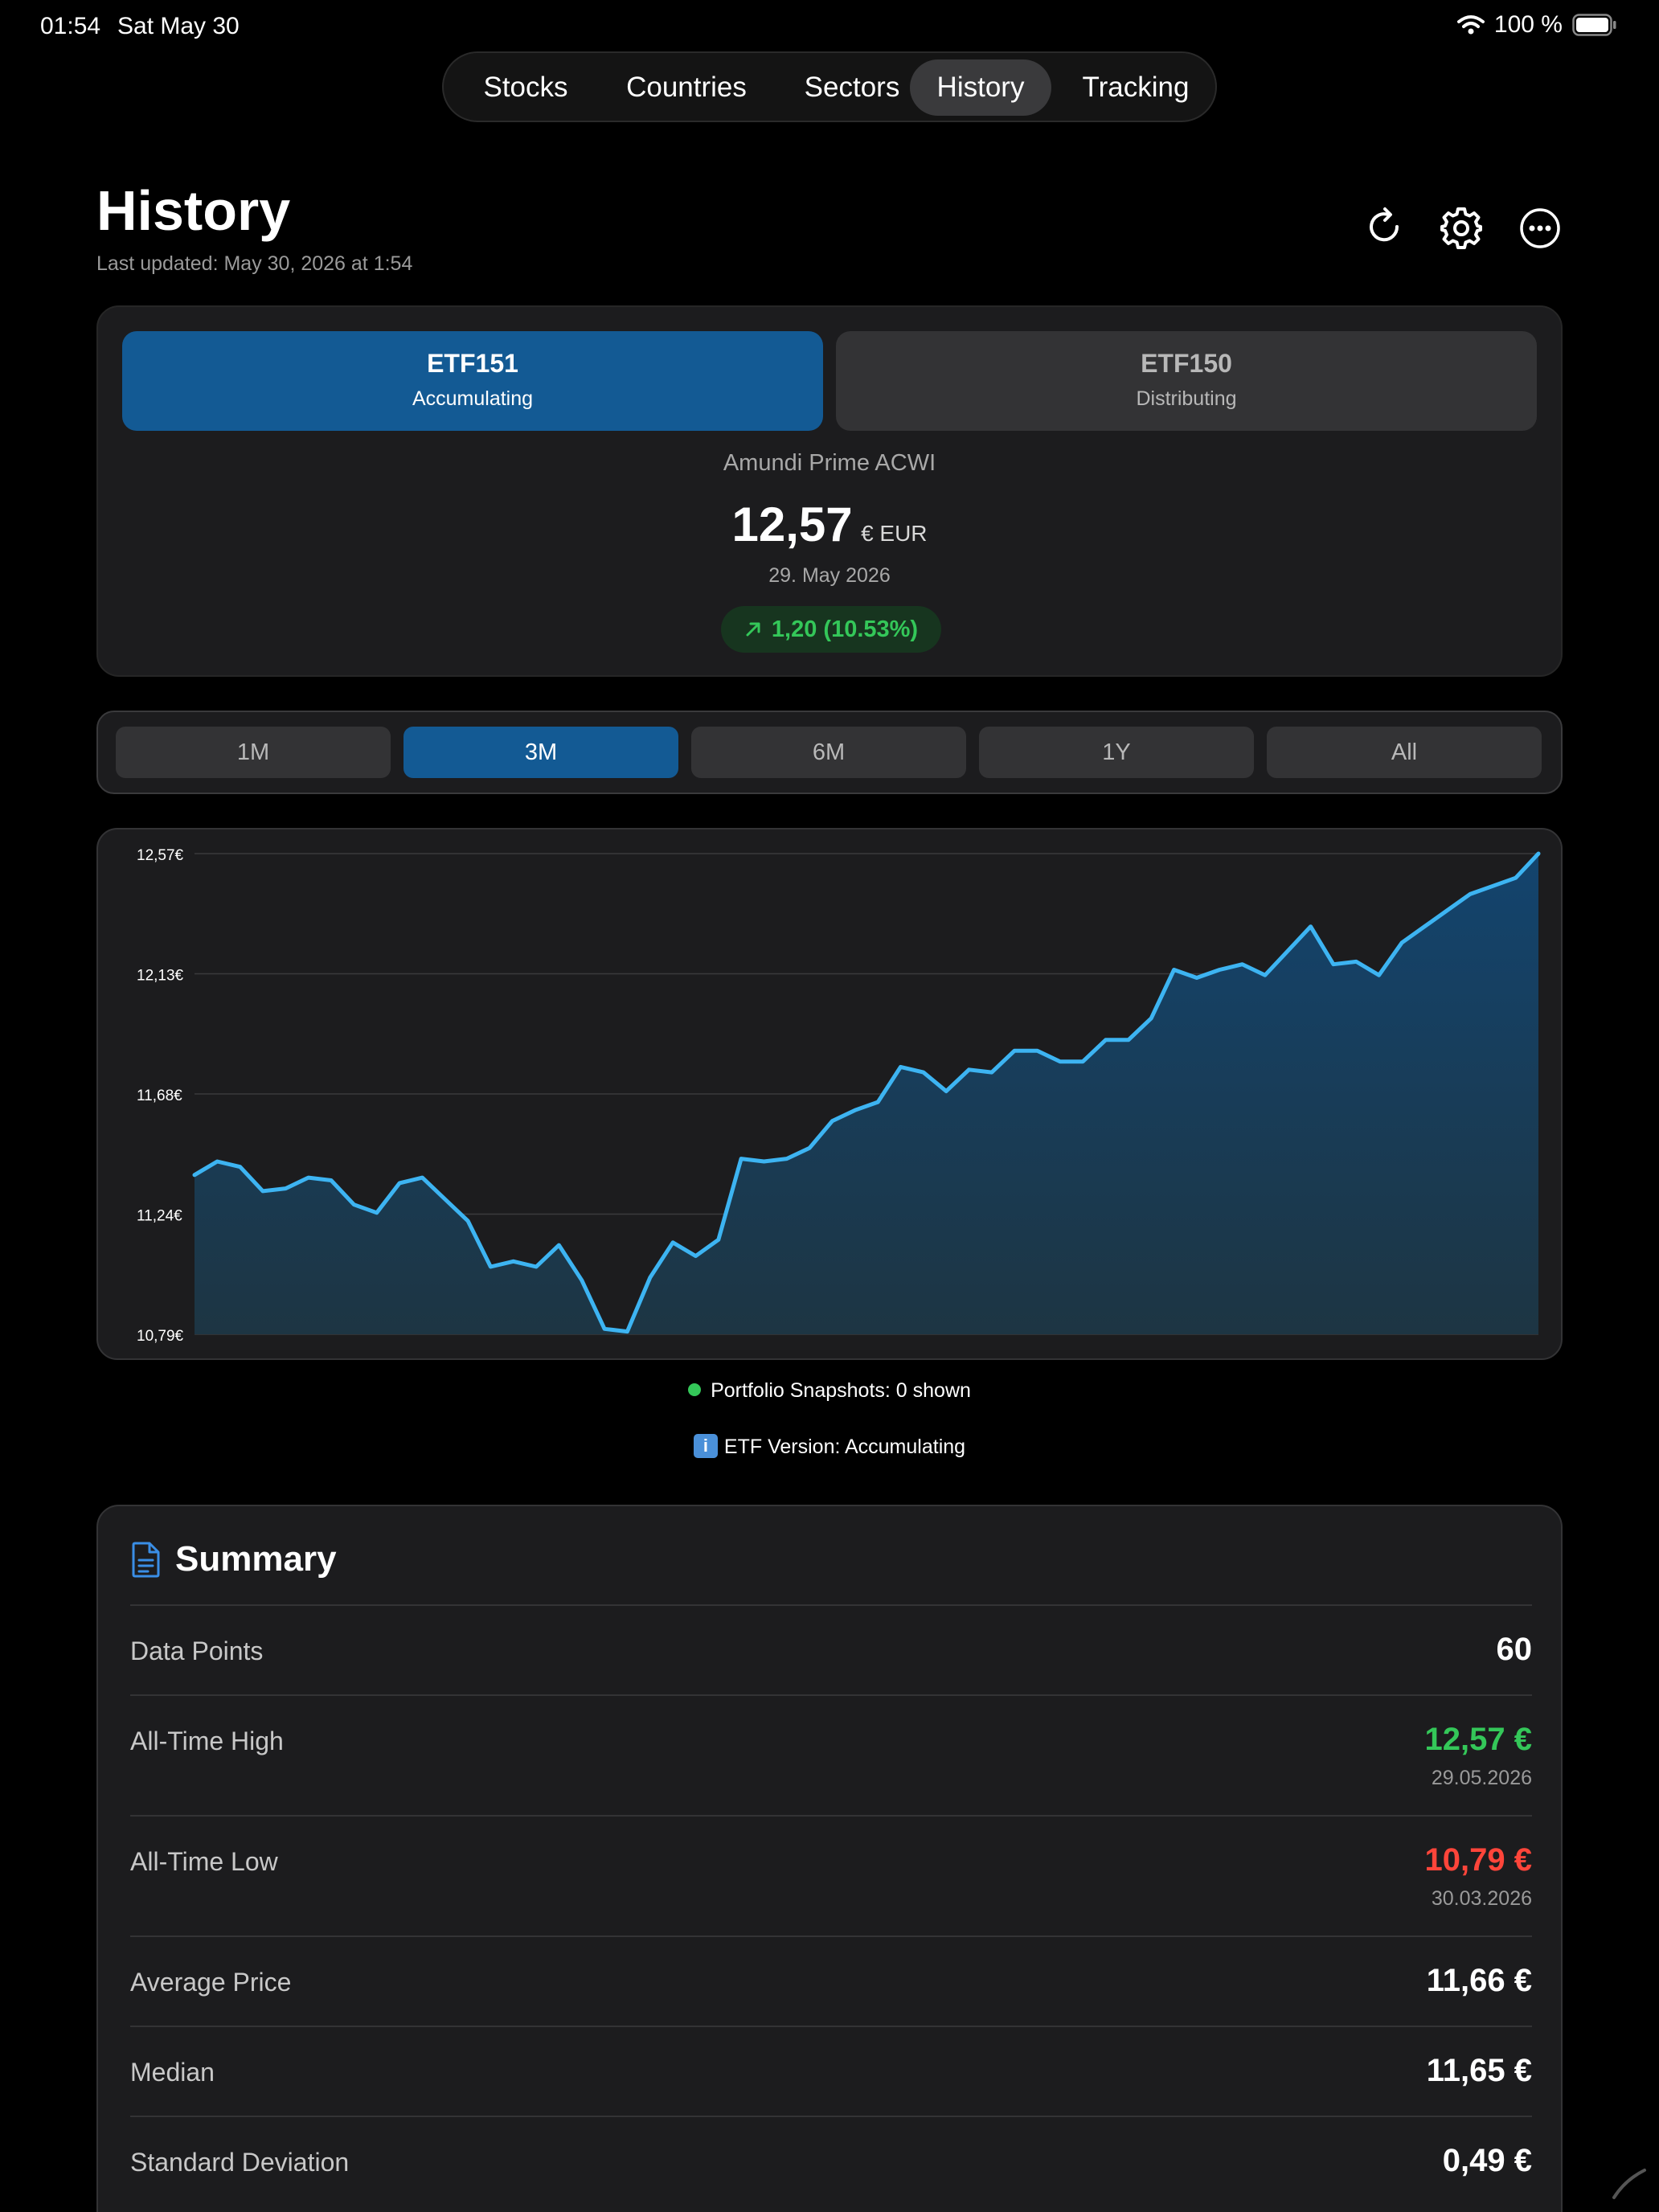 This screenshot has width=1659, height=2212. I want to click on tab-tracking: Tracking, so click(1135, 87).